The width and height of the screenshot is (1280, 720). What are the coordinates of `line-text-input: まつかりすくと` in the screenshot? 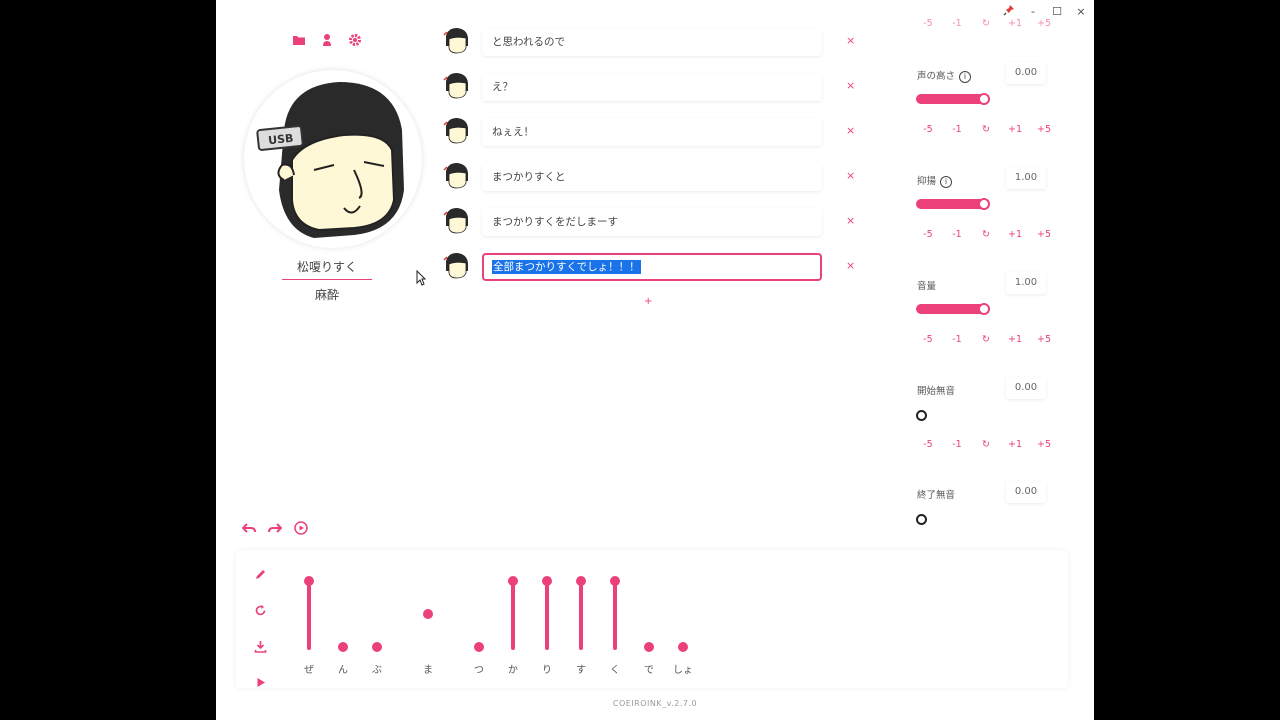 It's located at (652, 177).